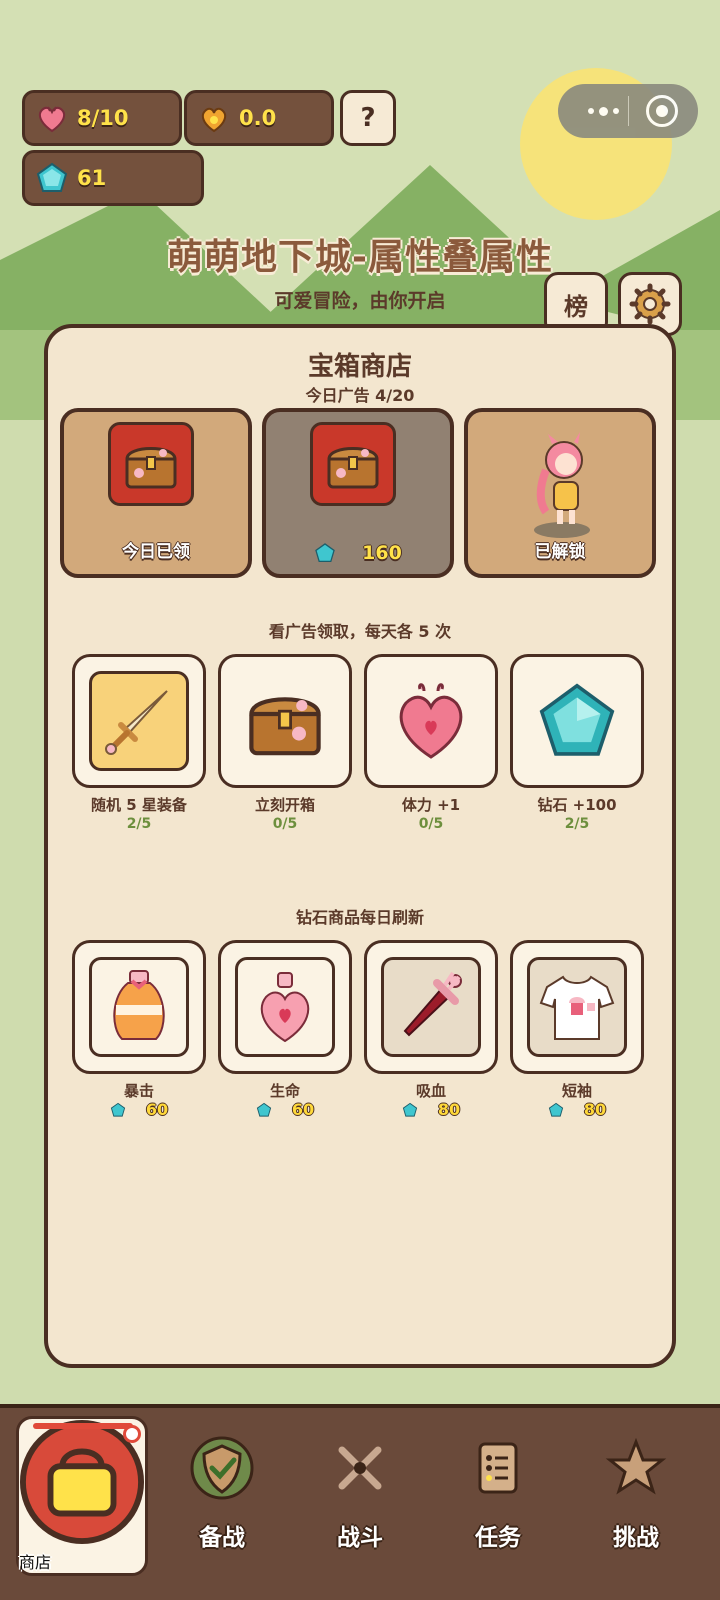 The height and width of the screenshot is (1600, 720). I want to click on list-icon, so click(498, 1468).